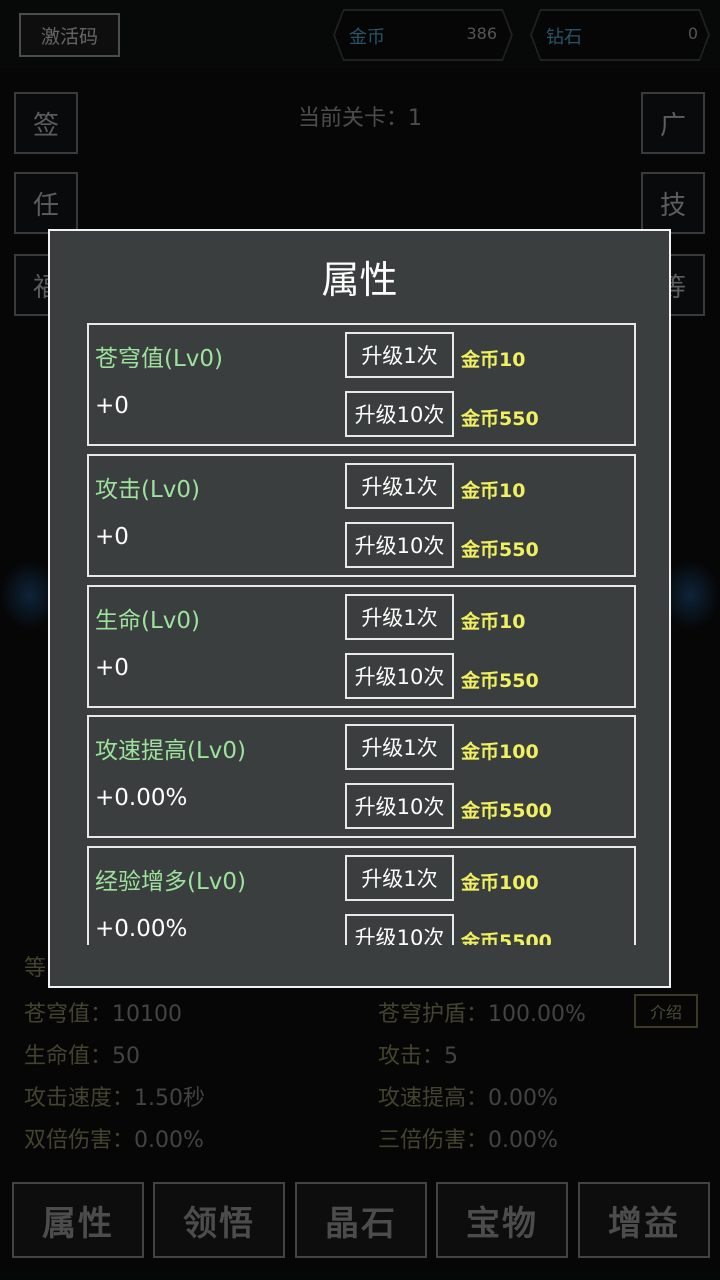 The image size is (720, 1280). Describe the element at coordinates (359, 280) in the screenshot. I see `modal-title: 属性` at that location.